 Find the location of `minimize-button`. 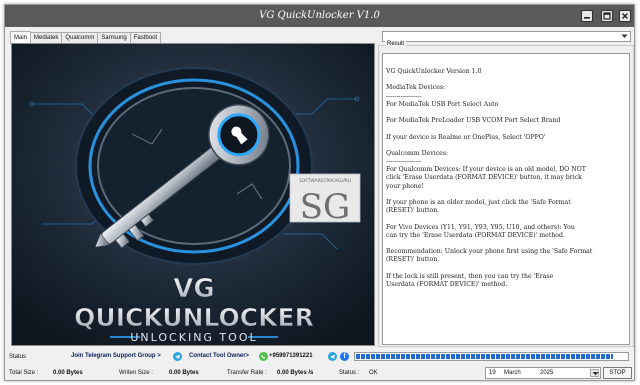

minimize-button is located at coordinates (587, 16).